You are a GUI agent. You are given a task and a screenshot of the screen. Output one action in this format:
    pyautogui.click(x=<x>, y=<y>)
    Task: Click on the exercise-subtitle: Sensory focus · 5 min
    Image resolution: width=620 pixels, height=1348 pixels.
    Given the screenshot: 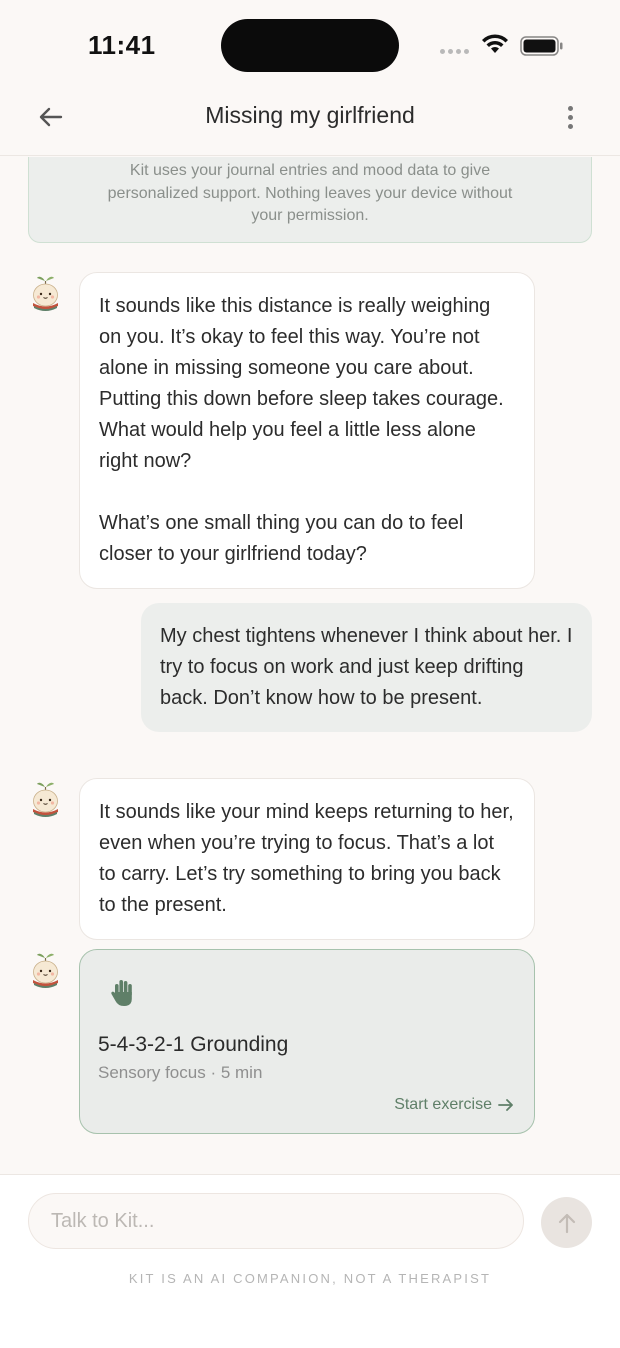 What is the action you would take?
    pyautogui.click(x=180, y=1072)
    